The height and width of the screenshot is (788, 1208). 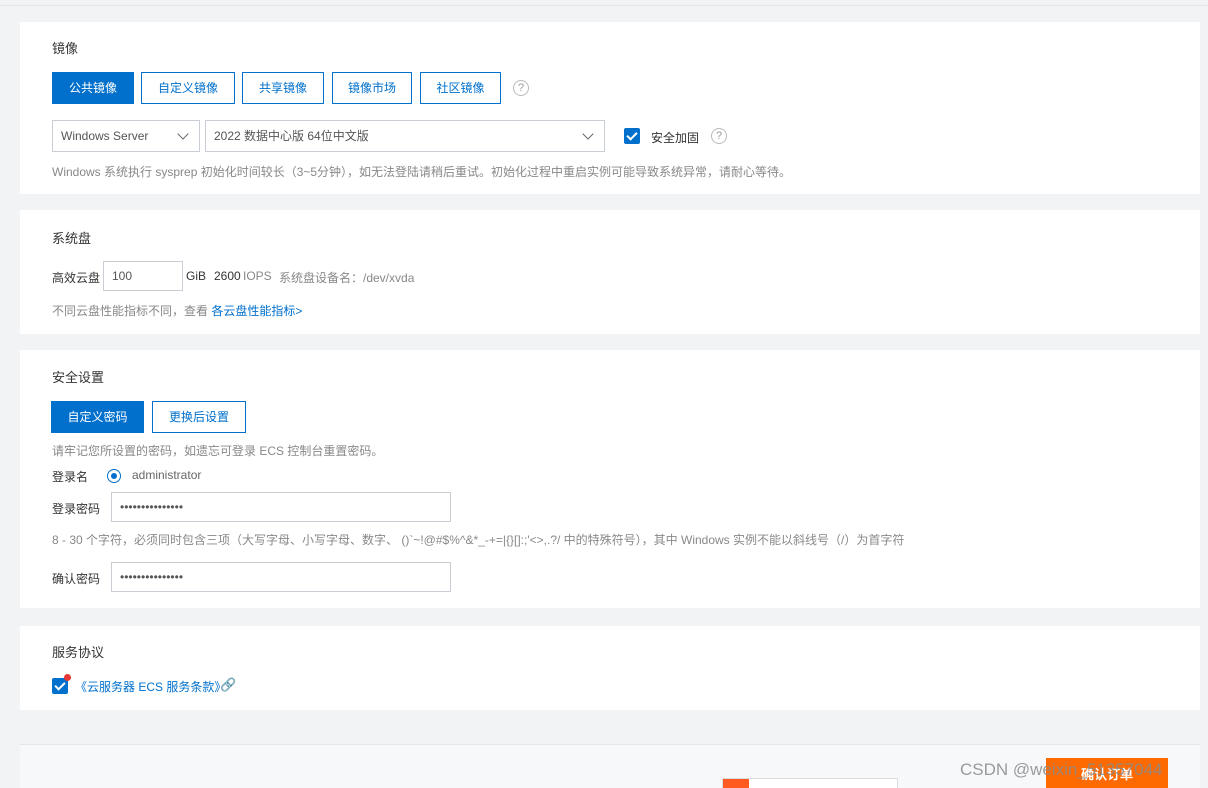 I want to click on disk-device-label: 系统盘设备名：/dev/xvda, so click(x=347, y=278).